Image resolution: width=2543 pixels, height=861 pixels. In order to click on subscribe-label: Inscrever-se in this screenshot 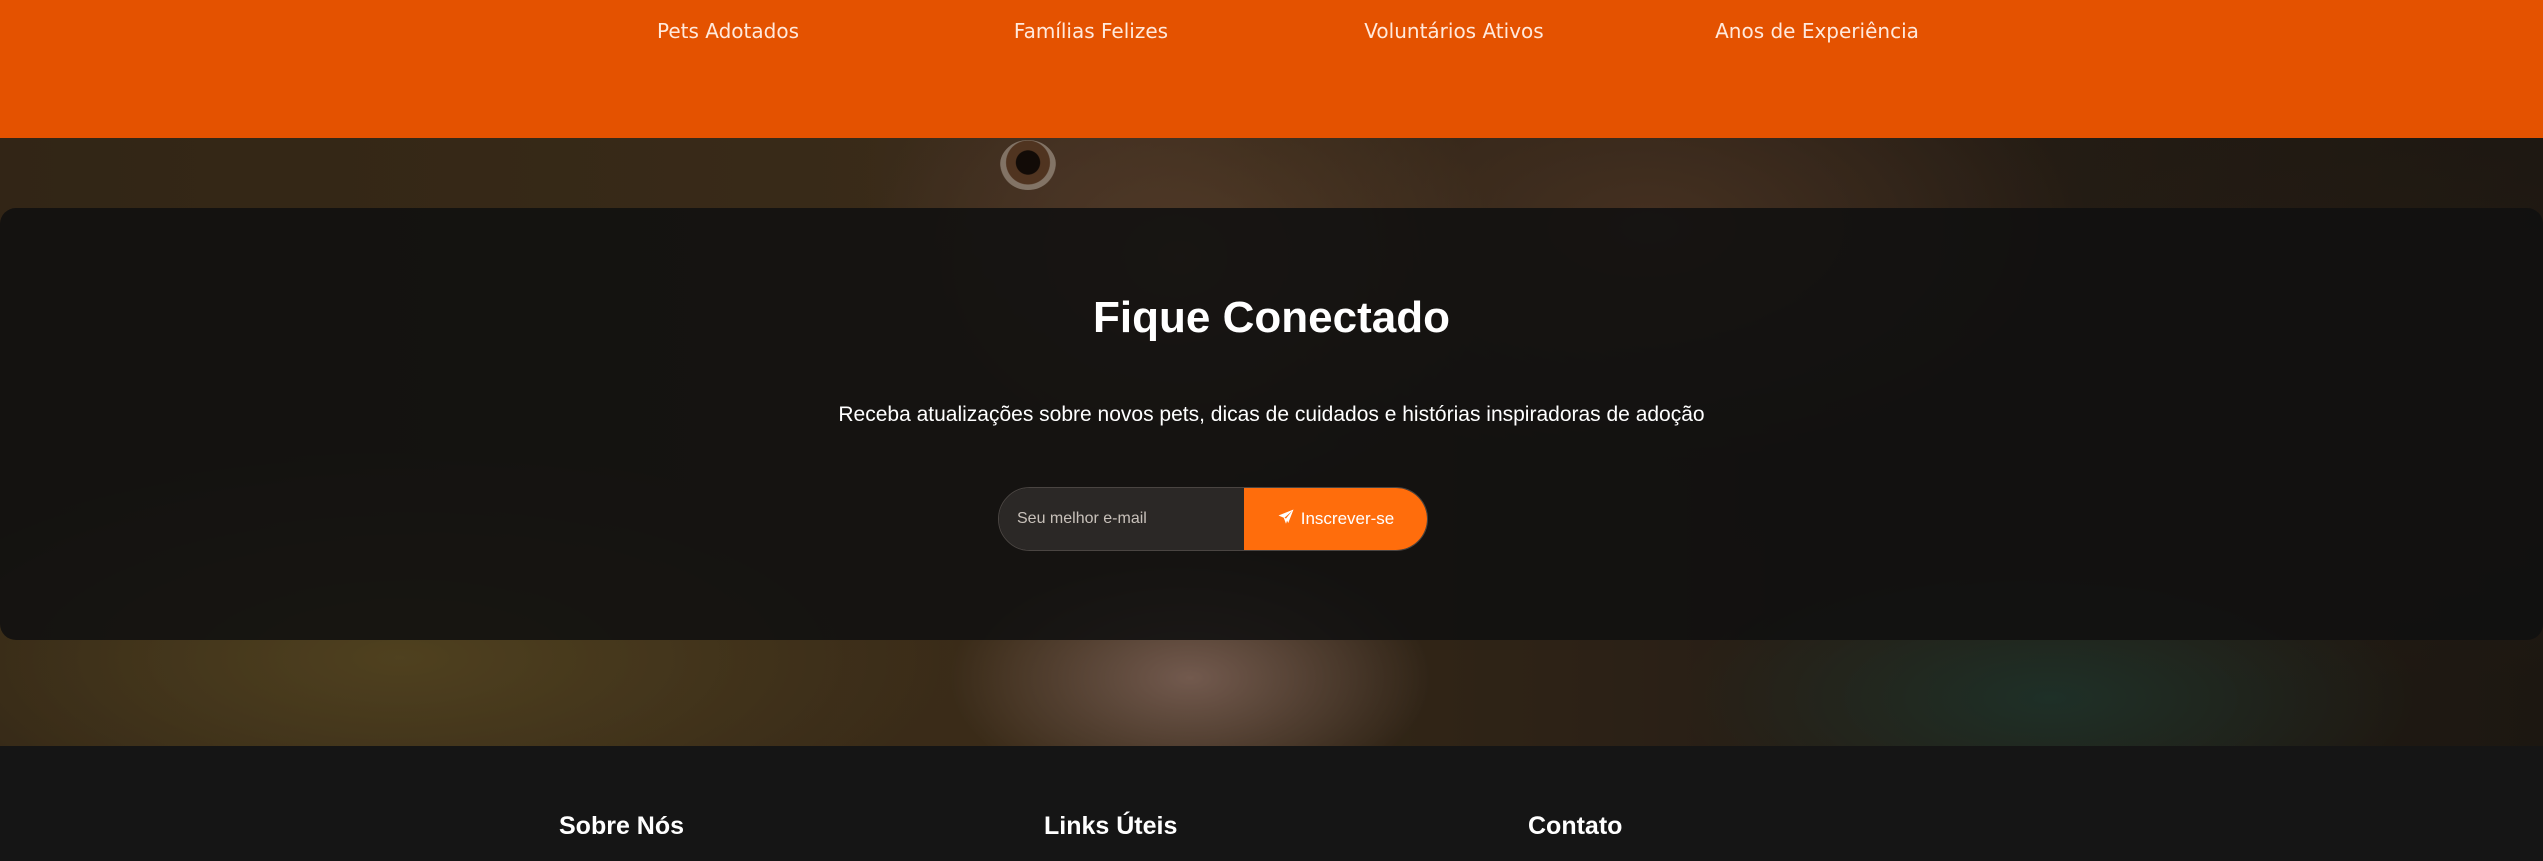, I will do `click(1347, 518)`.